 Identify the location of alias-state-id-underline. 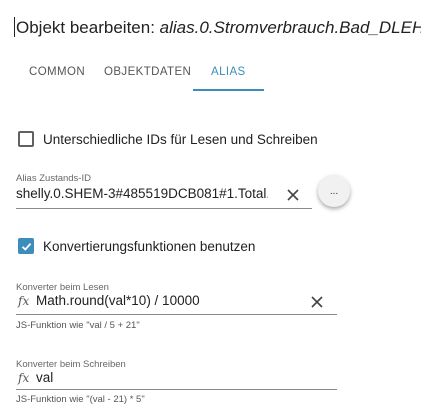
(164, 208).